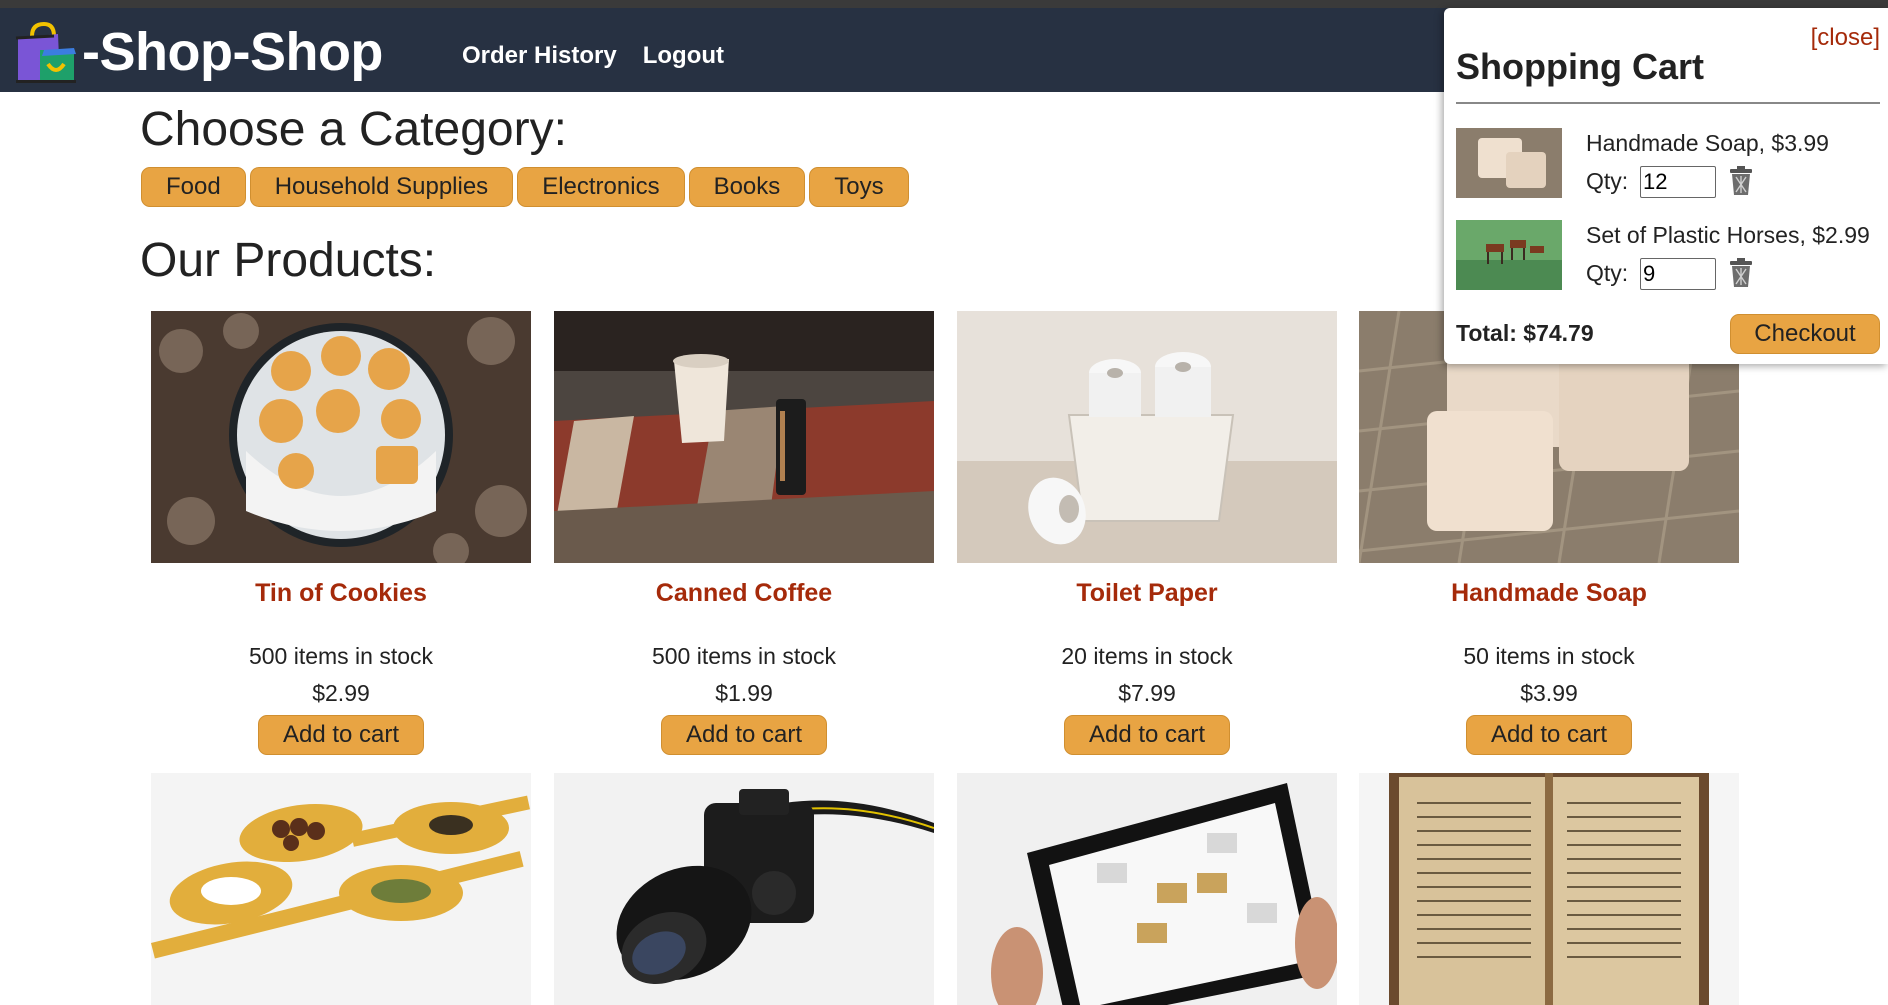  Describe the element at coordinates (1549, 693) in the screenshot. I see `product-price: $3.99` at that location.